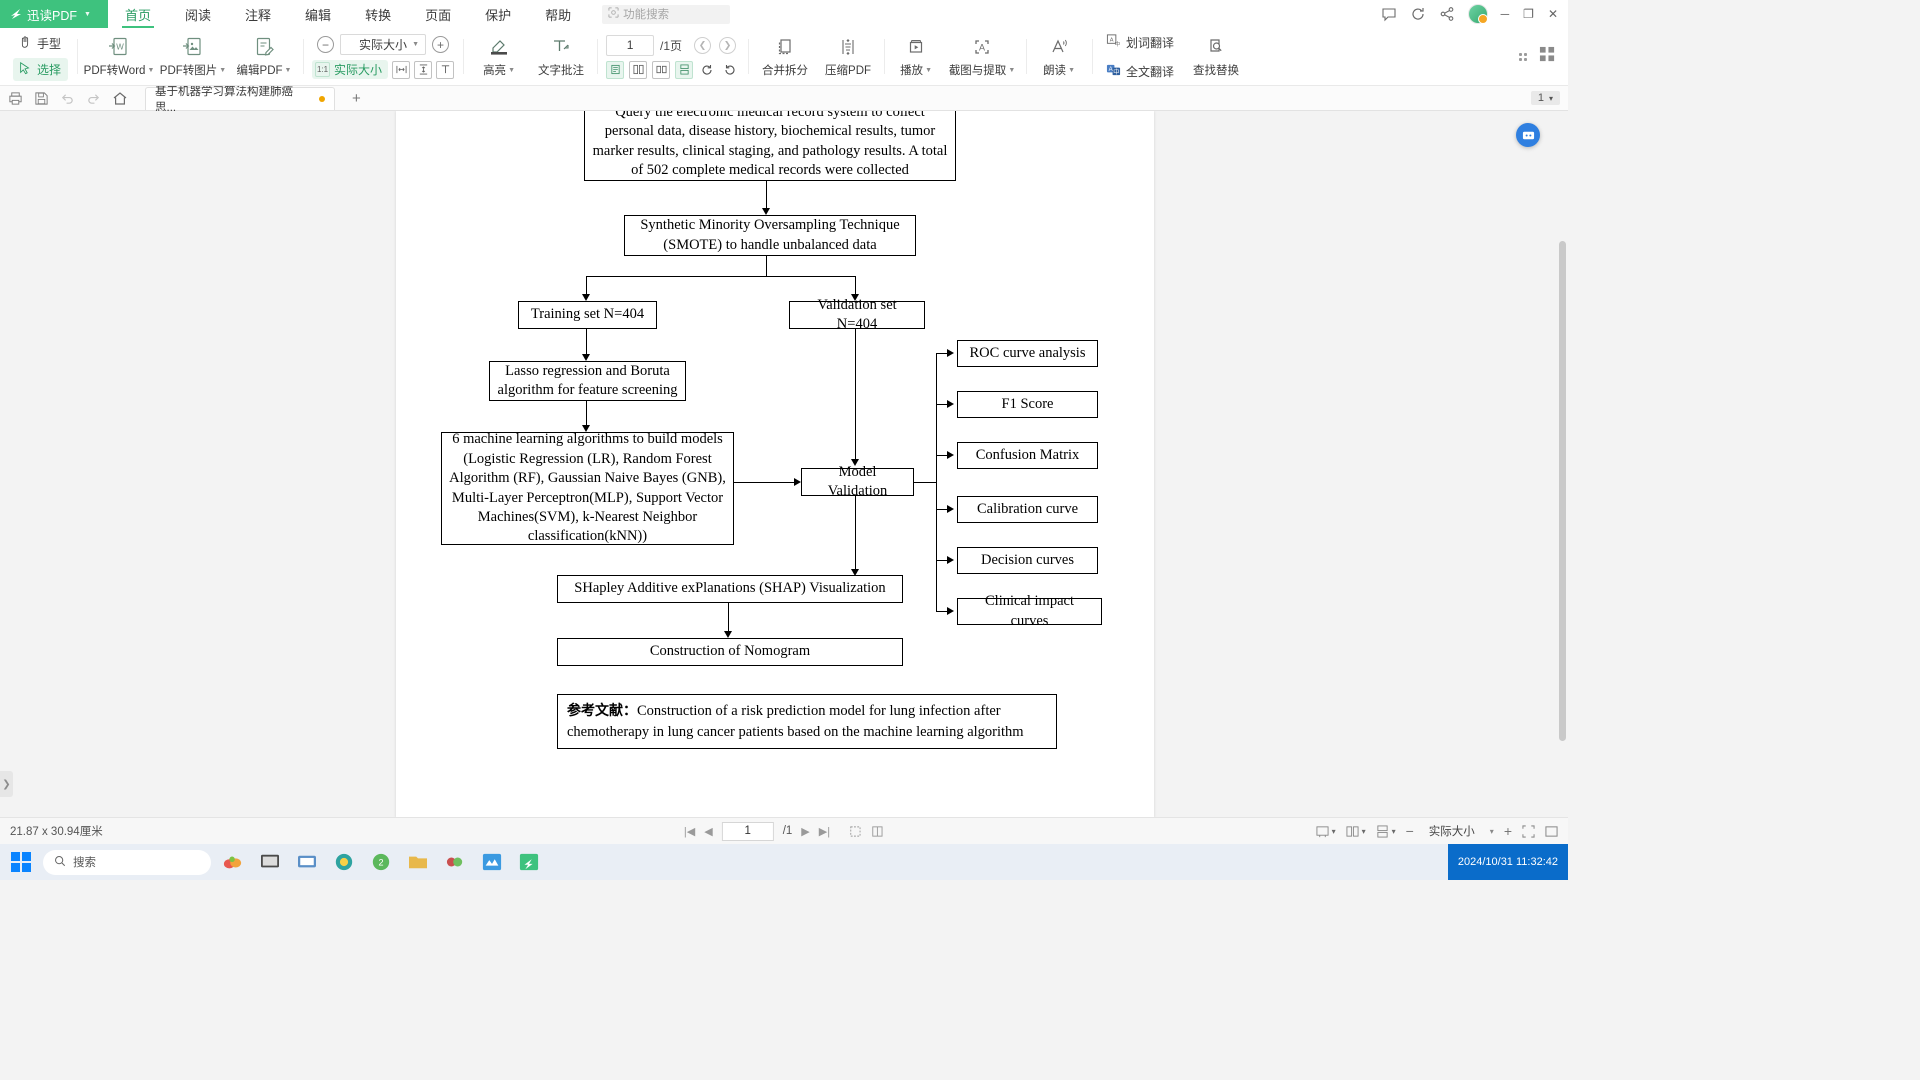  What do you see at coordinates (1216, 56) in the screenshot?
I see `find-replace-button: 查找替换` at bounding box center [1216, 56].